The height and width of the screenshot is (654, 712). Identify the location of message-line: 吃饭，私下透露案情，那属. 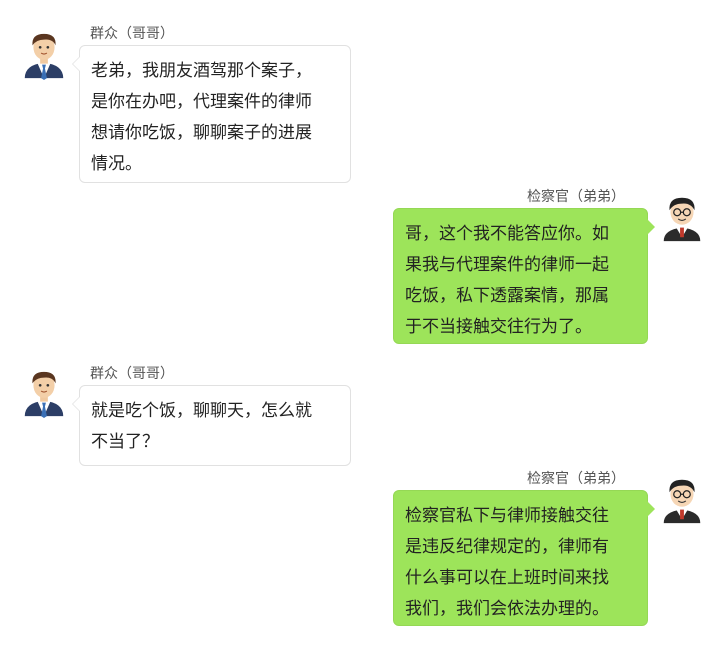
(507, 296).